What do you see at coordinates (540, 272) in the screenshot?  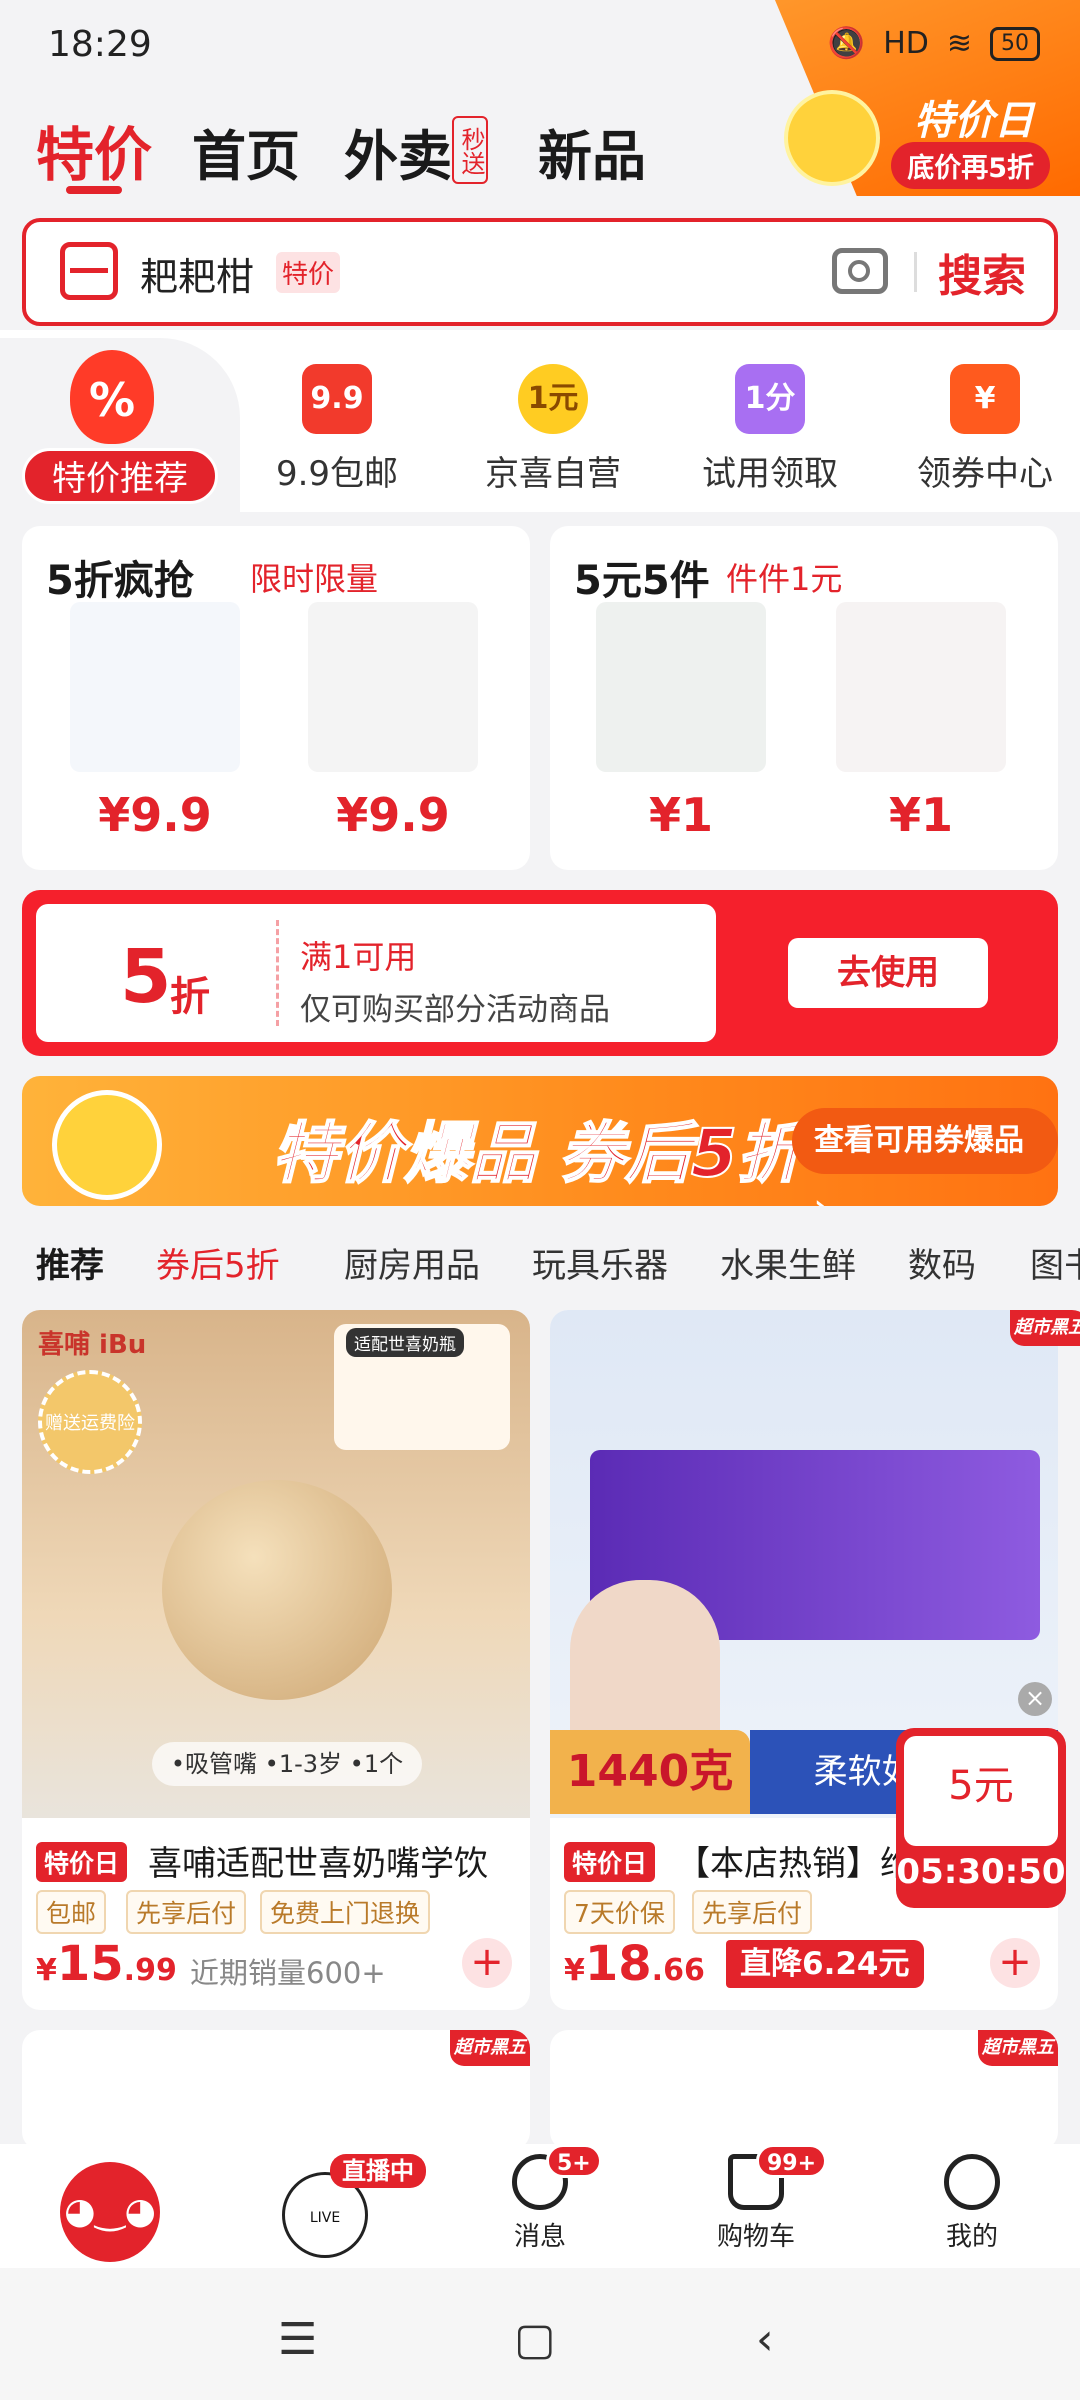 I see `search-bar: 耙耙柑 特价 搜索` at bounding box center [540, 272].